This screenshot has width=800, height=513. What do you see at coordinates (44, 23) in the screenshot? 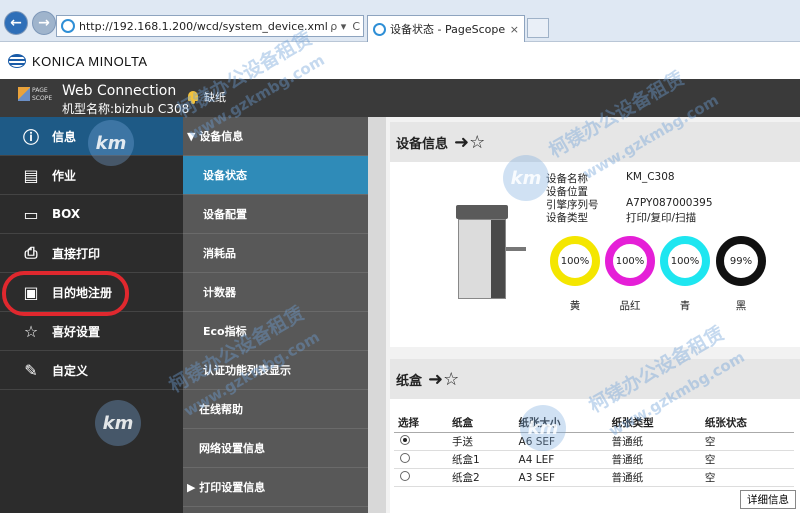
I see `forward-button: →` at bounding box center [44, 23].